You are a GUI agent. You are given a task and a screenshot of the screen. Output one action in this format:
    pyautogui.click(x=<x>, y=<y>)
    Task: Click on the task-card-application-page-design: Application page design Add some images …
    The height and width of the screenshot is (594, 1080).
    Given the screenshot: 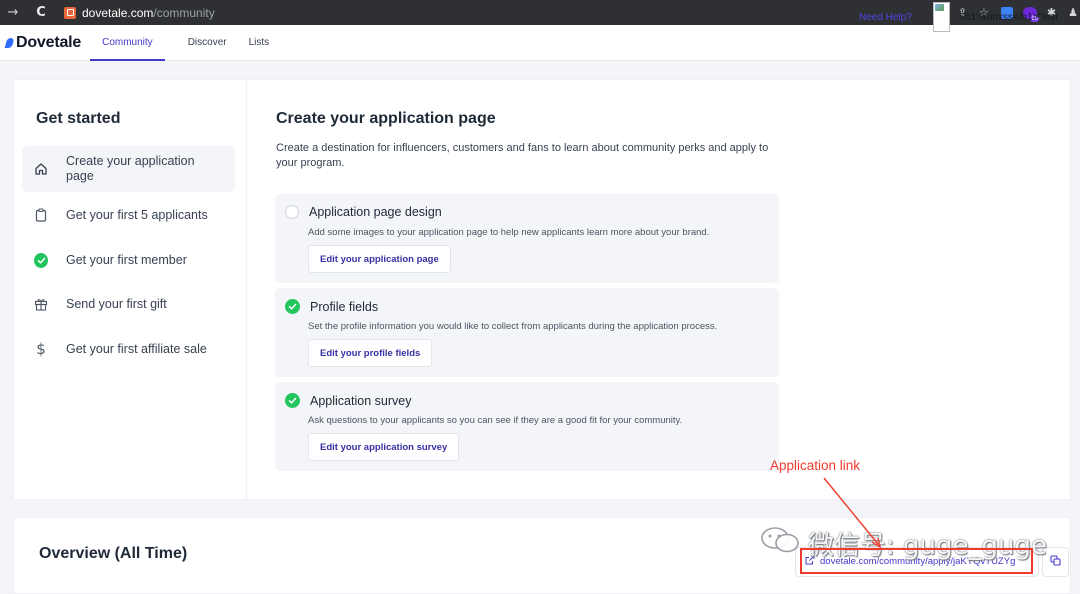 What is the action you would take?
    pyautogui.click(x=527, y=238)
    